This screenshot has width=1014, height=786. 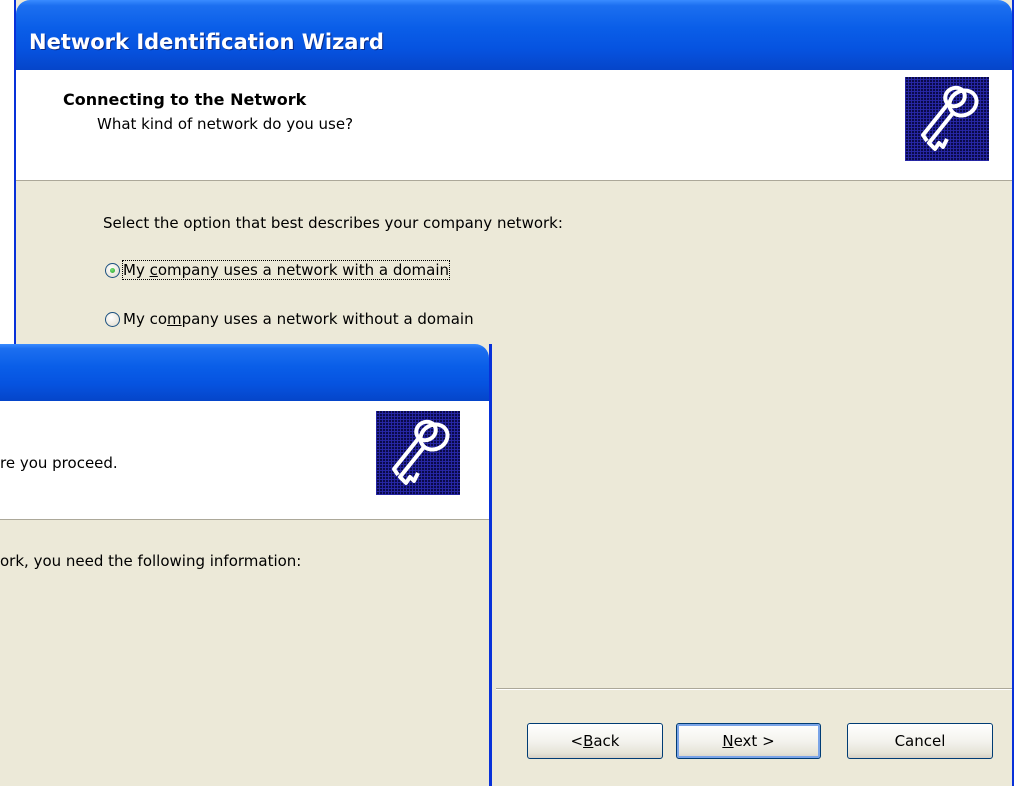 What do you see at coordinates (151, 561) in the screenshot?
I see `front-body-text: ork, you need the following information:` at bounding box center [151, 561].